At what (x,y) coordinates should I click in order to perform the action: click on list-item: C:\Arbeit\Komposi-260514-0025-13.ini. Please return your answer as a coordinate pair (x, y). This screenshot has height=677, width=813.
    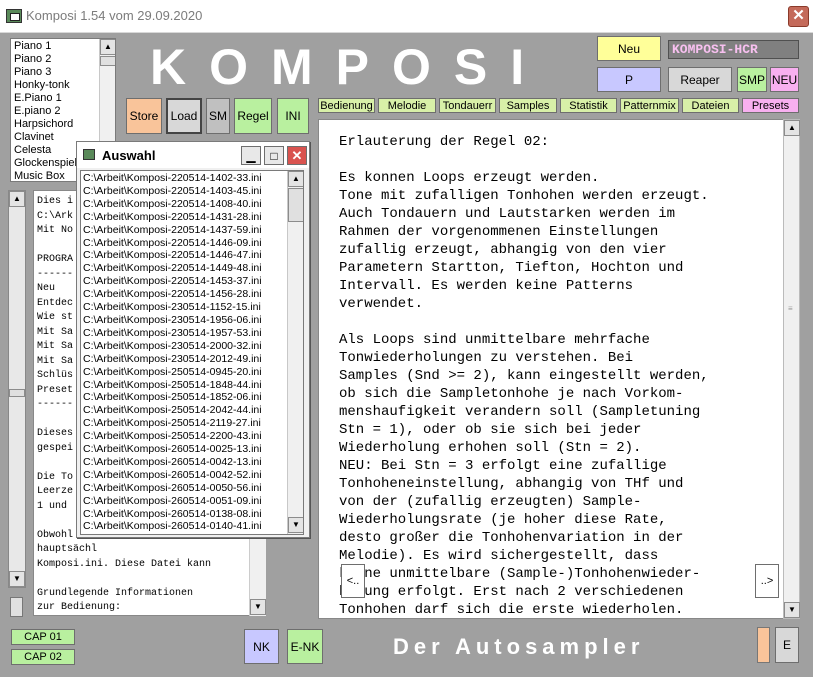
    Looking at the image, I should click on (183, 449).